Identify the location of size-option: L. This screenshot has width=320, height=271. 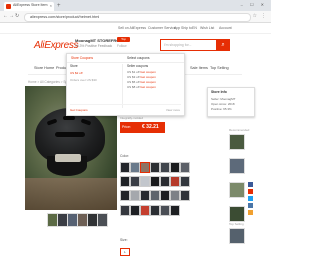
(125, 252).